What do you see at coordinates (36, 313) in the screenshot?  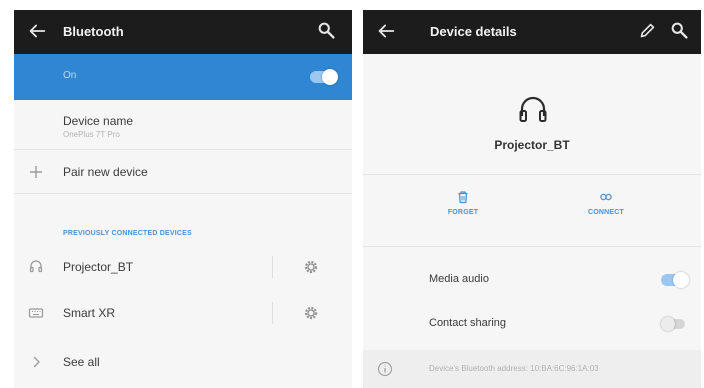 I see `keyboard-icon` at bounding box center [36, 313].